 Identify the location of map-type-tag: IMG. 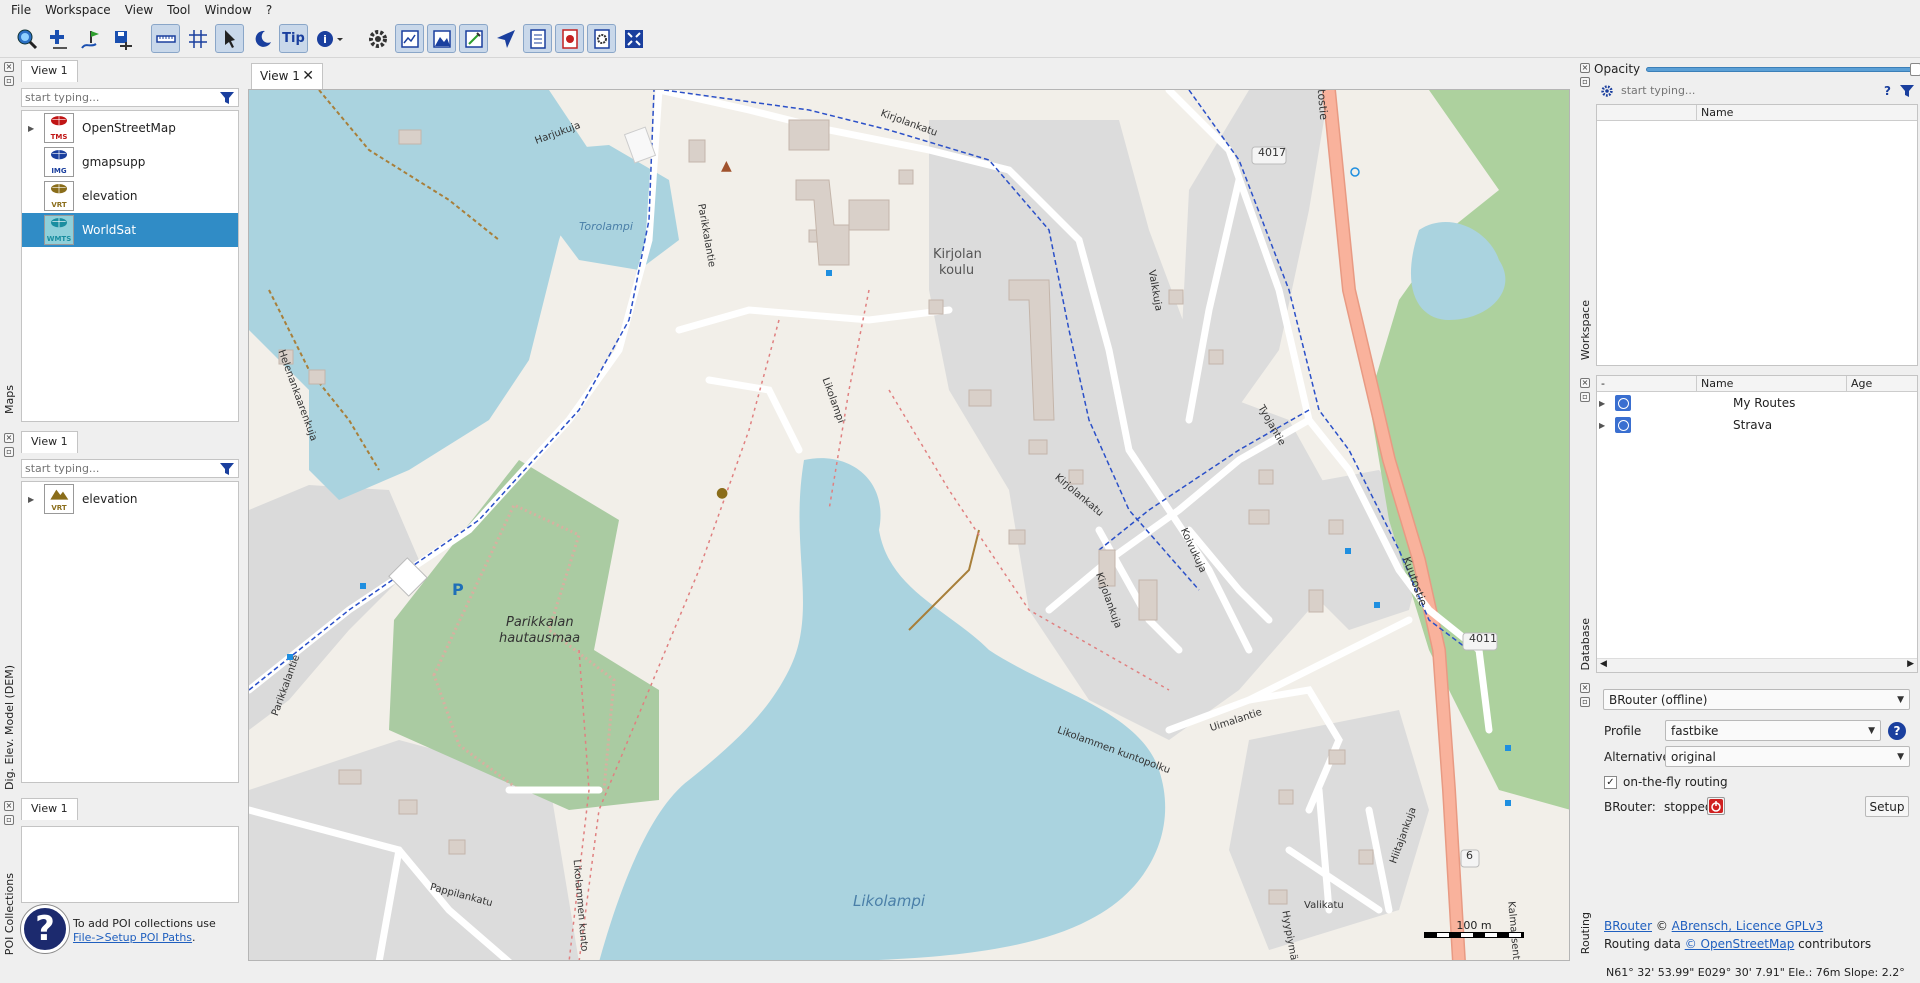
(59, 171).